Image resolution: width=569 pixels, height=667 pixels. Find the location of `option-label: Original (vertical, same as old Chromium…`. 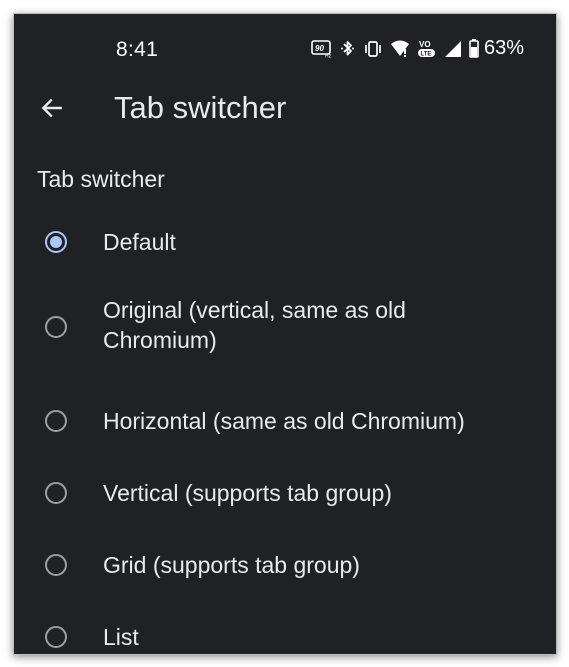

option-label: Original (vertical, same as old Chromium… is located at coordinates (254, 325).